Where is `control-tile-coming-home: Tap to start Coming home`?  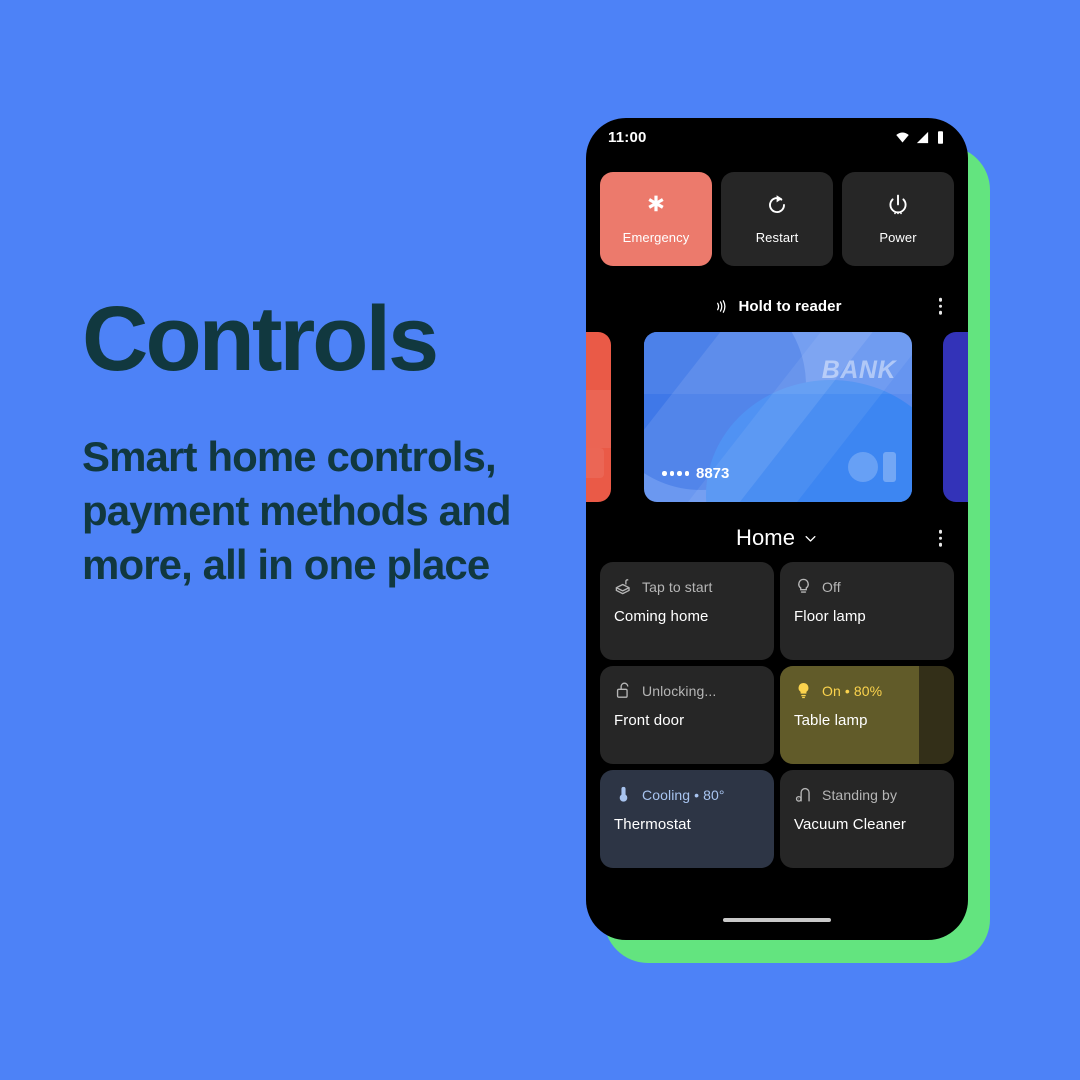
control-tile-coming-home: Tap to start Coming home is located at coordinates (687, 611).